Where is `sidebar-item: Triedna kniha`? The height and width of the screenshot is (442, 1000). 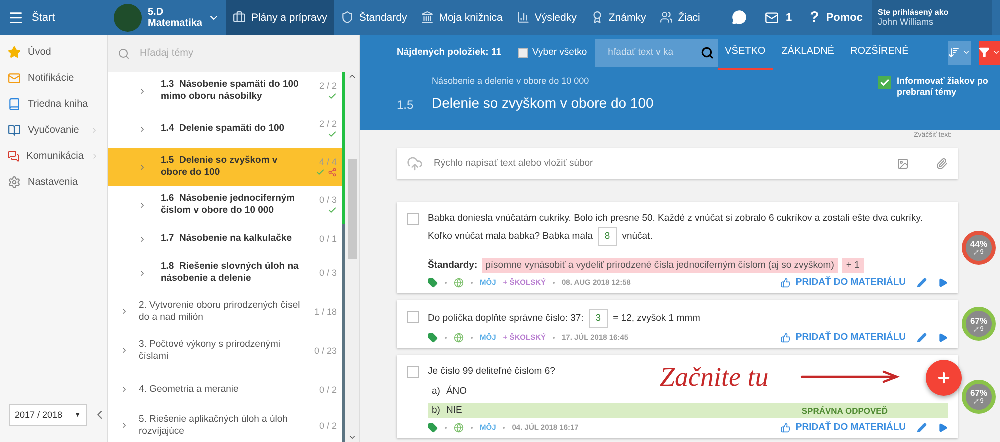
sidebar-item: Triedna kniha is located at coordinates (53, 104).